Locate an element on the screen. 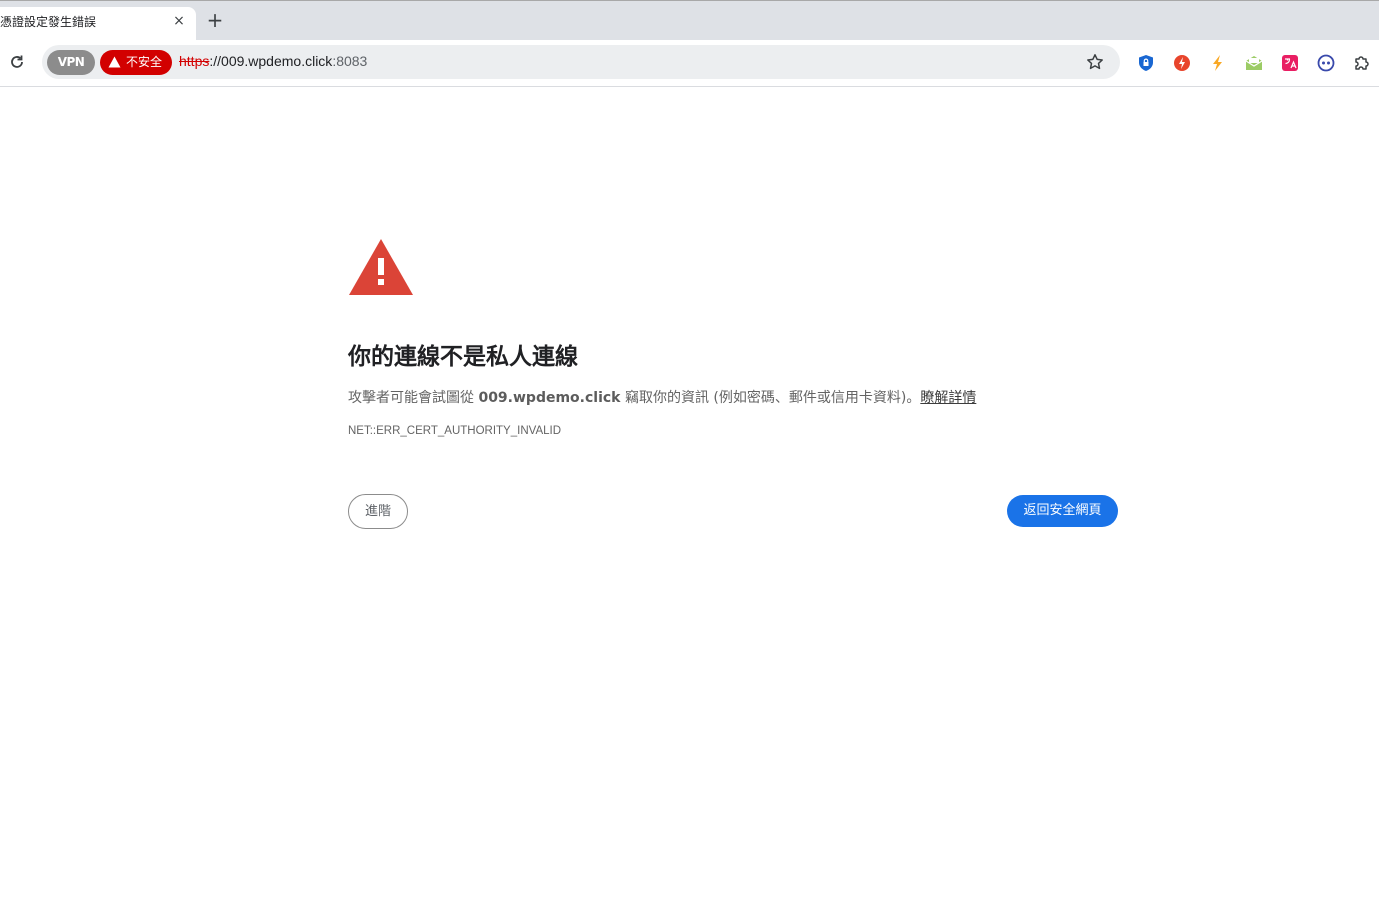 This screenshot has height=923, width=1379. active-tab: 憑證設定發生錯誤 × is located at coordinates (98, 24).